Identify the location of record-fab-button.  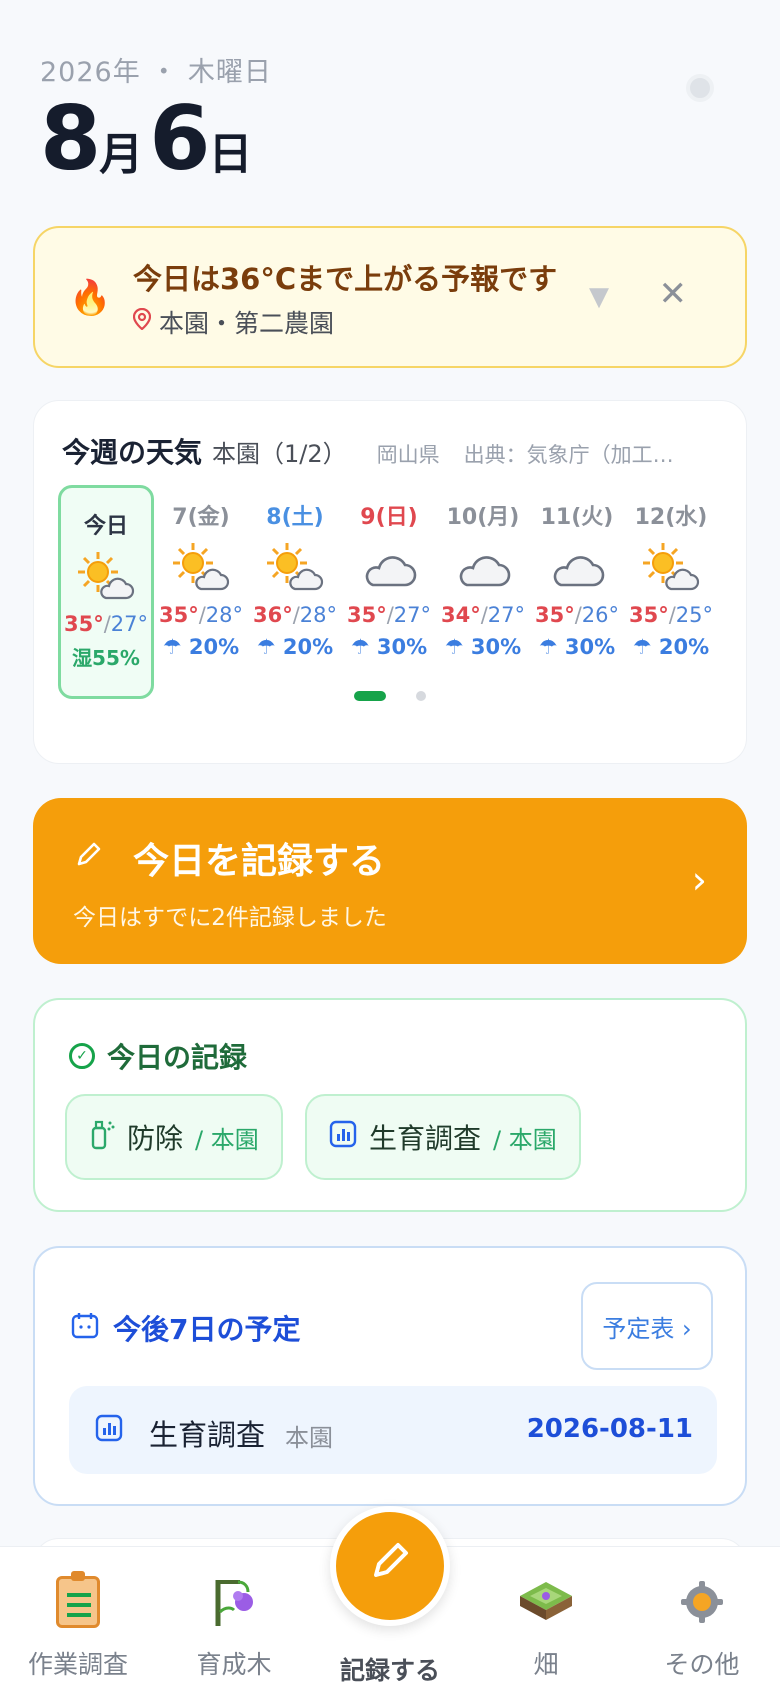
(390, 1566).